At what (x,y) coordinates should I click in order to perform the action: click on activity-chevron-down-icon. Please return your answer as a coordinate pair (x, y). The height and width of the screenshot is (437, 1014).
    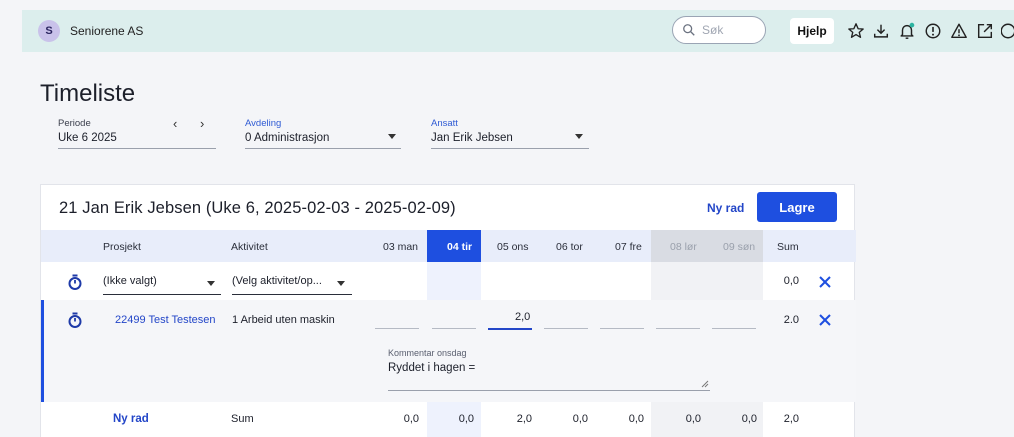
    Looking at the image, I should click on (341, 283).